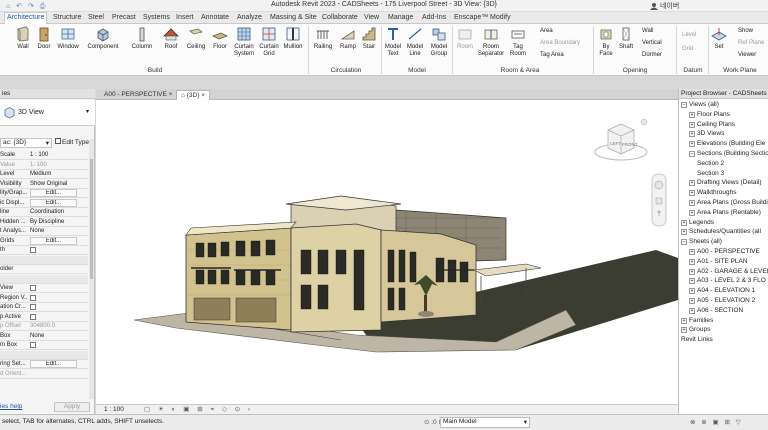  Describe the element at coordinates (323, 45) in the screenshot. I see `railing-button: Railing` at that location.